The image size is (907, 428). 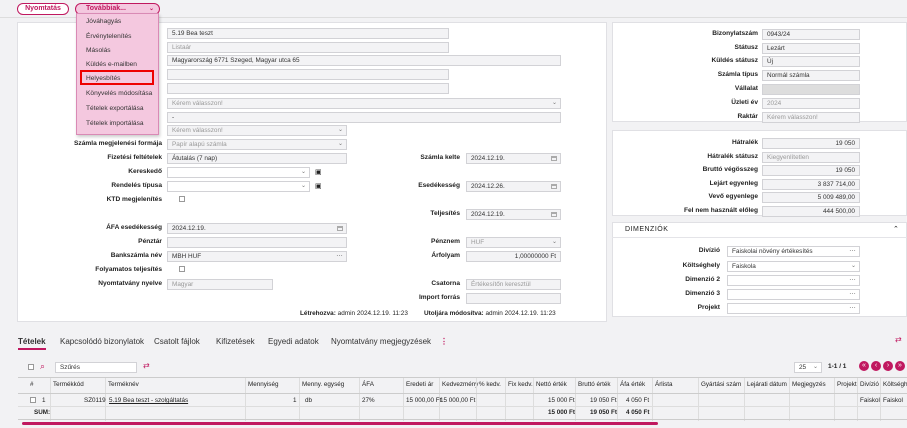 I want to click on row-checkbox, so click(x=33, y=400).